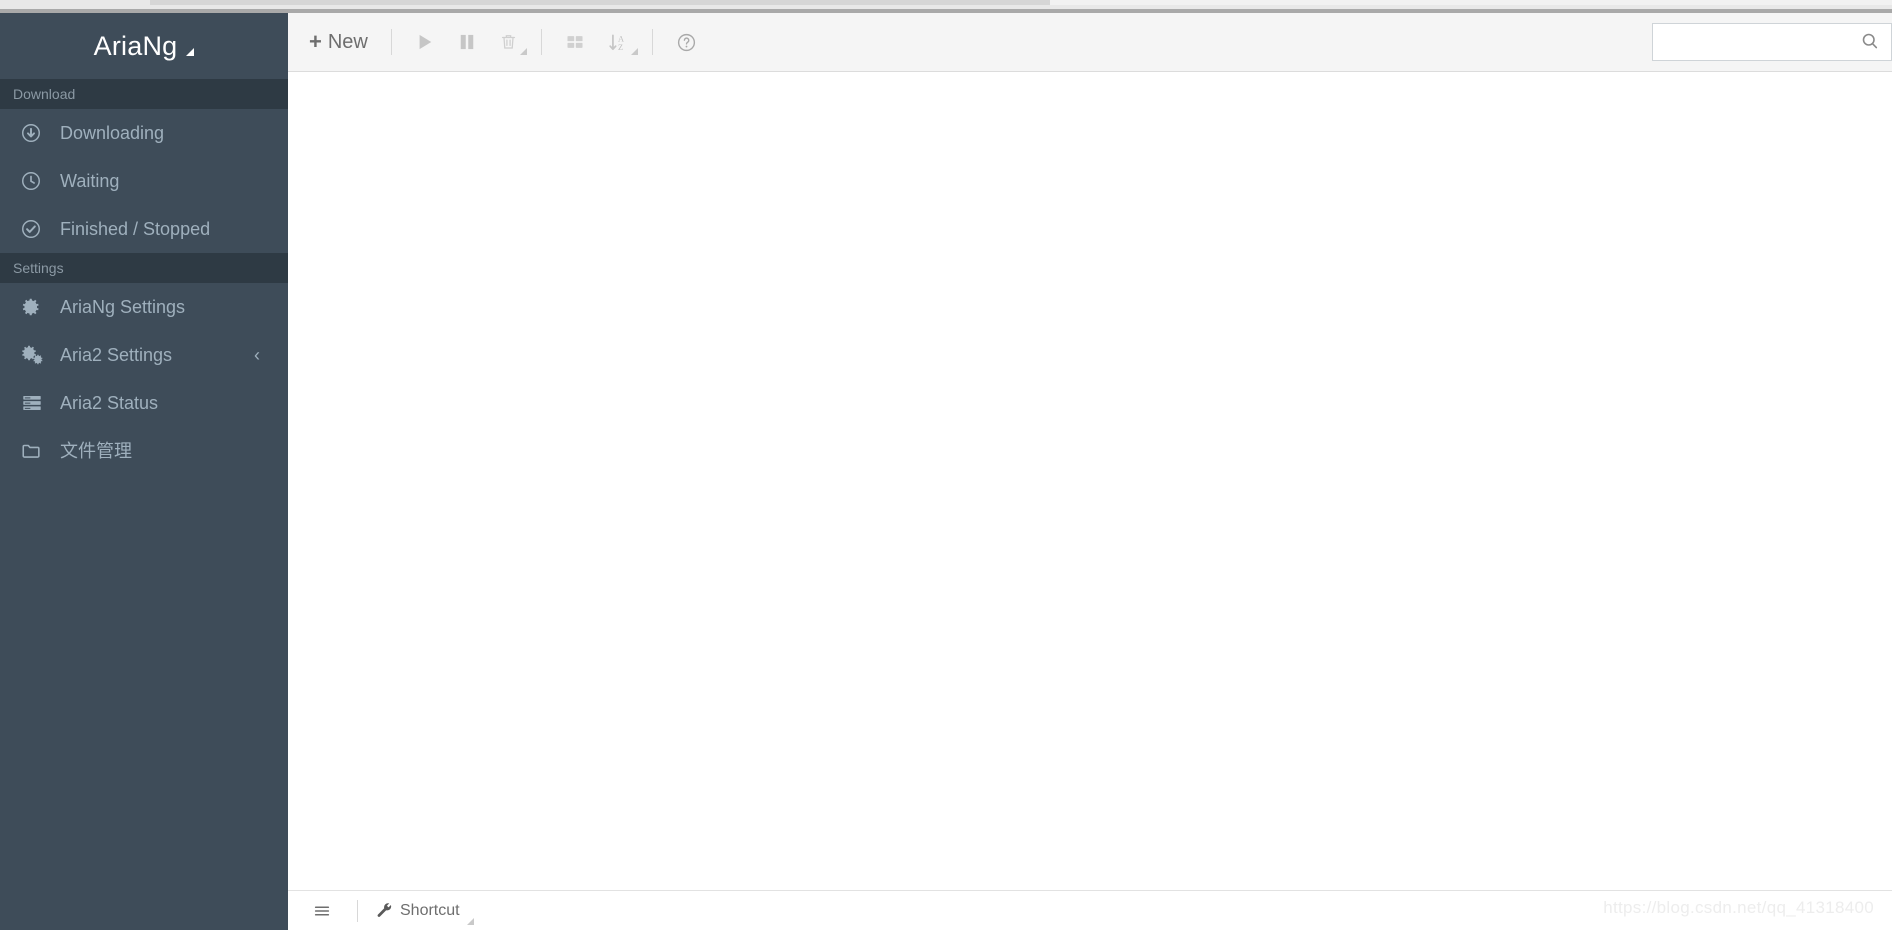 This screenshot has width=1892, height=930. I want to click on sidebar-section-download: Download, so click(144, 94).